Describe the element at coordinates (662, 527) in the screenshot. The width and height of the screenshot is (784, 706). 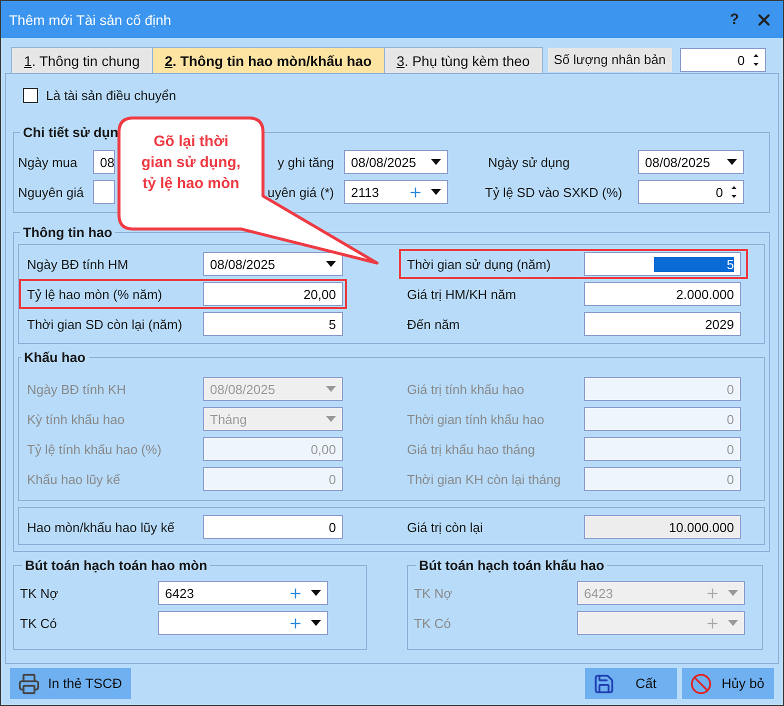
I see `input-field: 10.000.000` at that location.